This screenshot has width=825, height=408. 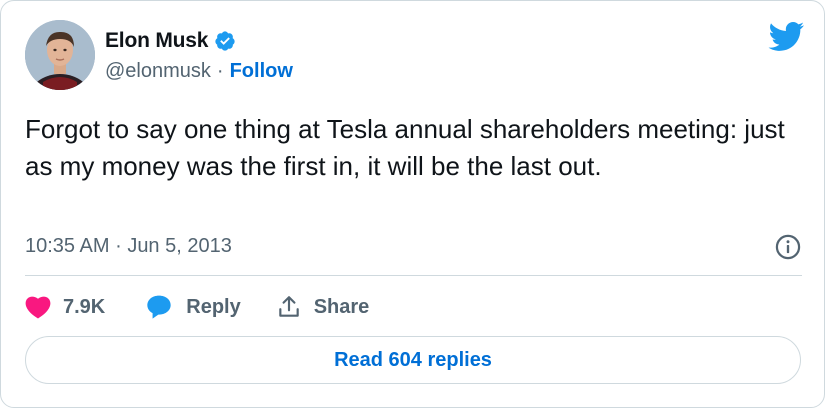 I want to click on avatar, so click(x=60, y=55).